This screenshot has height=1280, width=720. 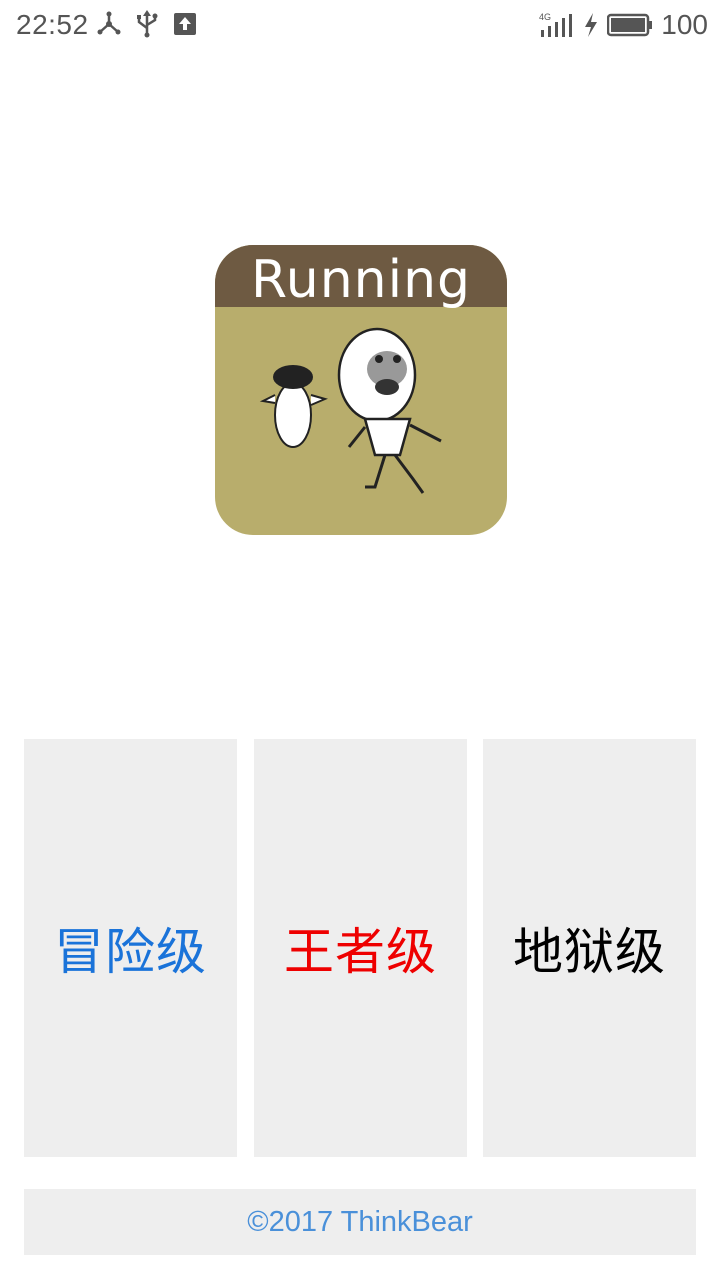 What do you see at coordinates (360, 952) in the screenshot?
I see `king-level-label: 王者级` at bounding box center [360, 952].